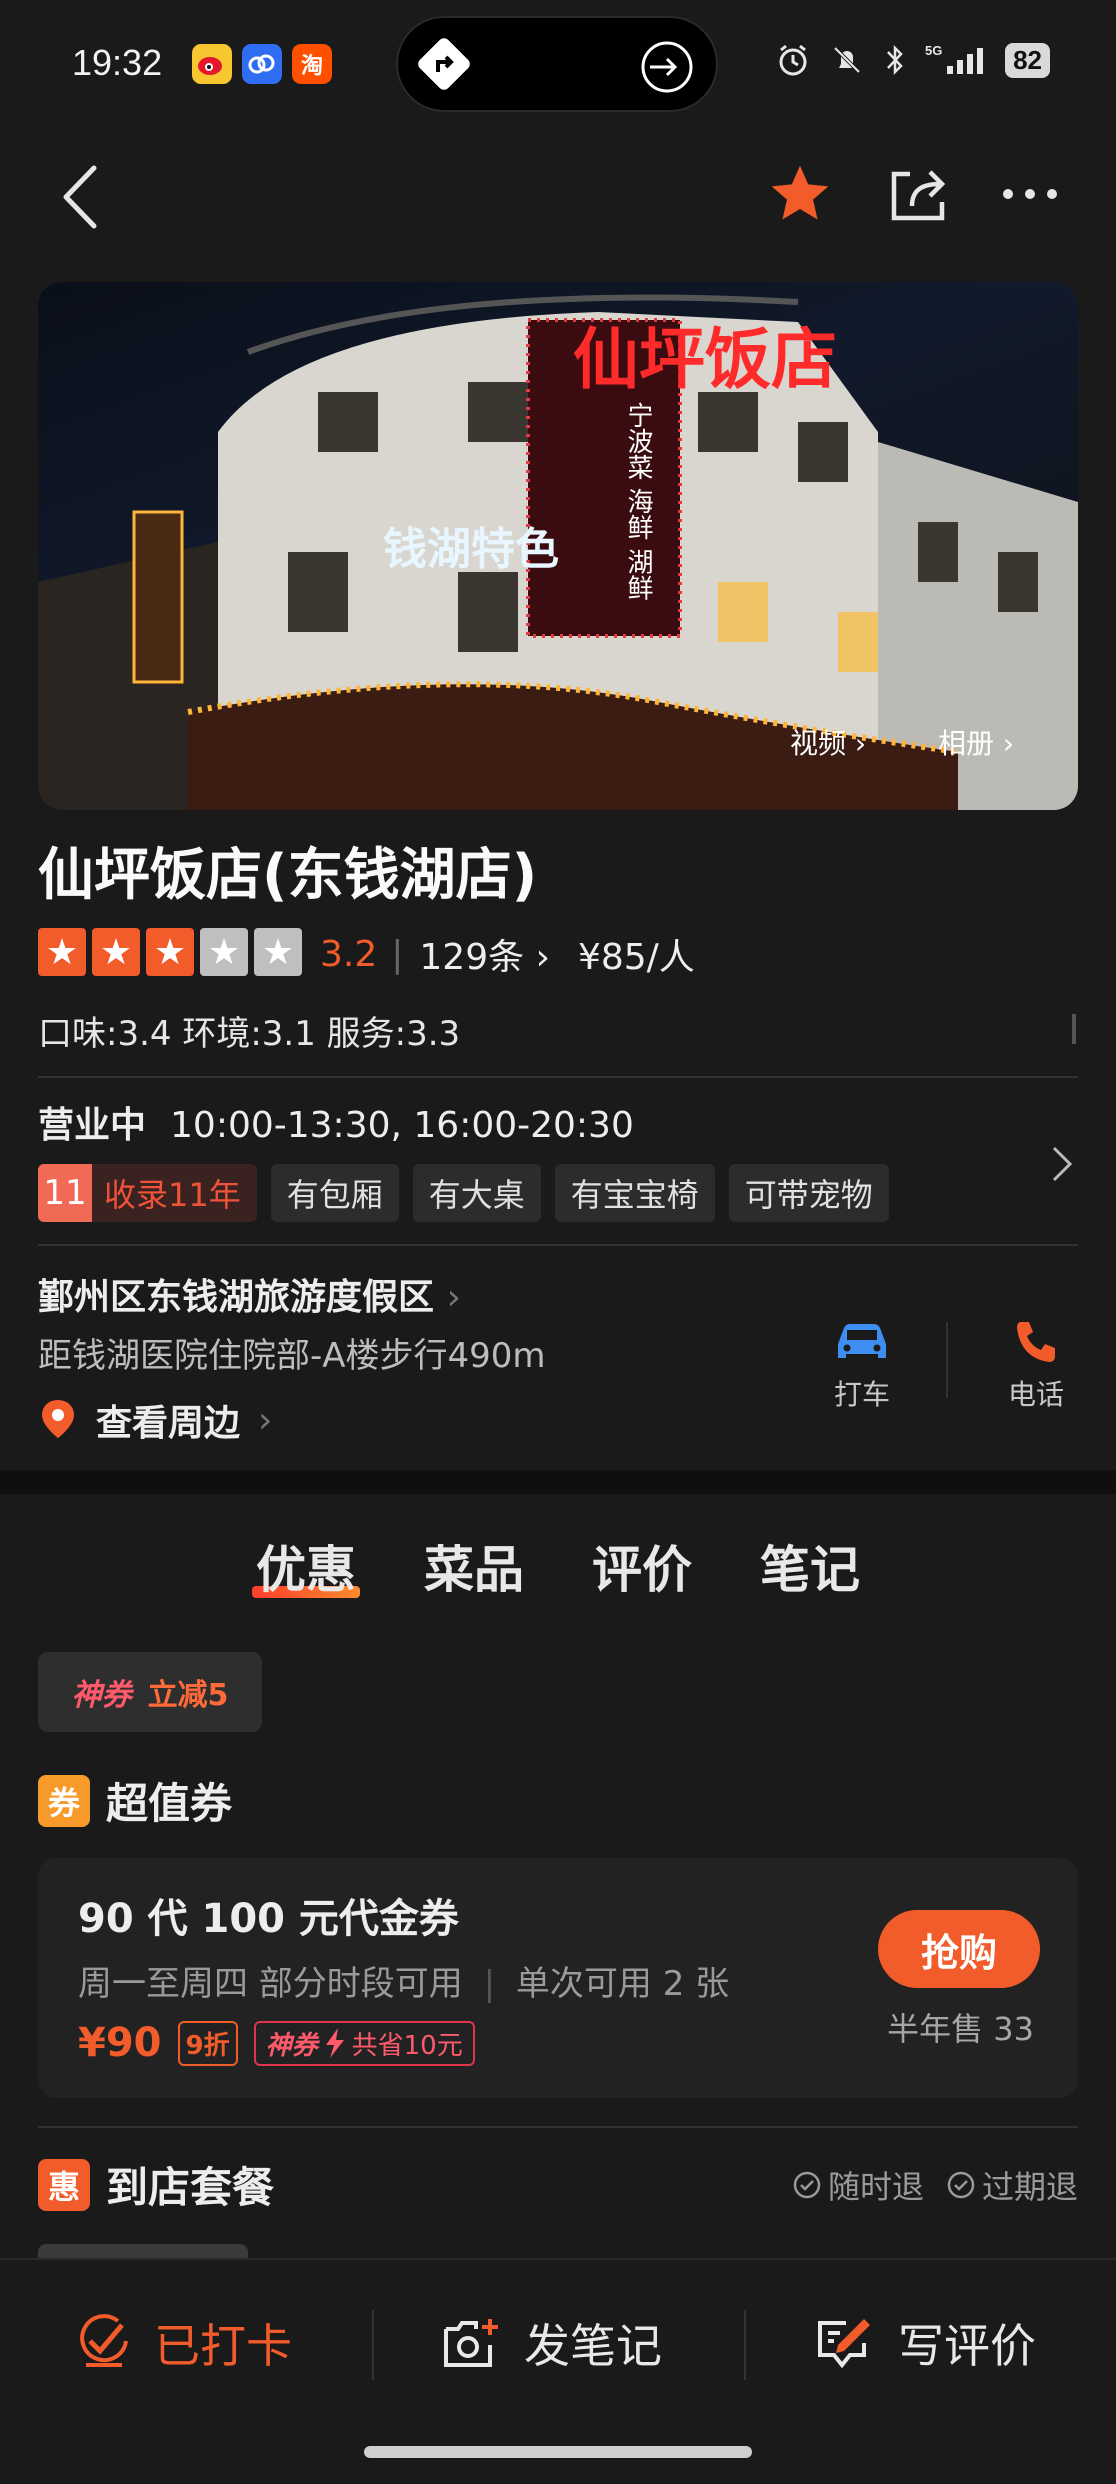 The width and height of the screenshot is (1116, 2484). Describe the element at coordinates (638, 501) in the screenshot. I see `svg-text: 宁波菜 海鲜 湖鲜` at that location.